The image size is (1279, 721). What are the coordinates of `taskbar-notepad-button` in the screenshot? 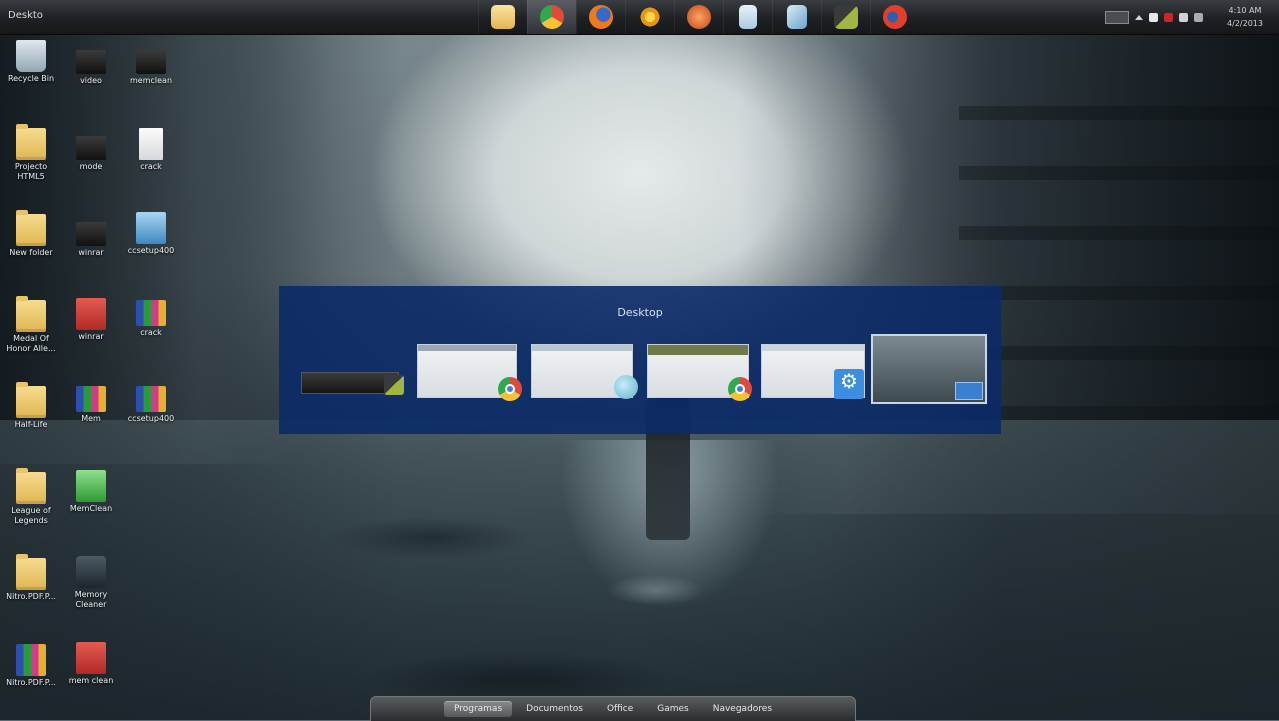 It's located at (747, 17).